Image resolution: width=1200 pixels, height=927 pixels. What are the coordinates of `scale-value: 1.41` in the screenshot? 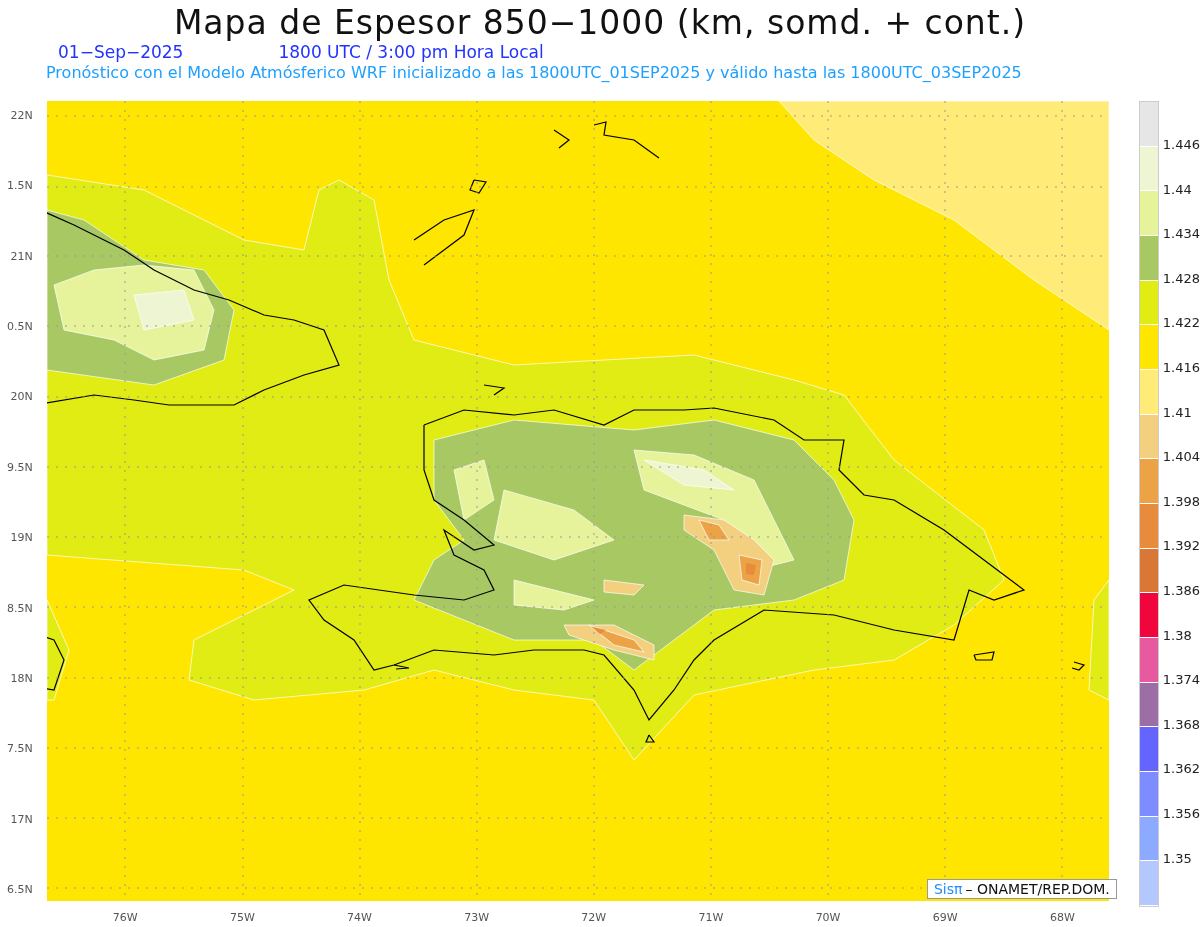 It's located at (1177, 413).